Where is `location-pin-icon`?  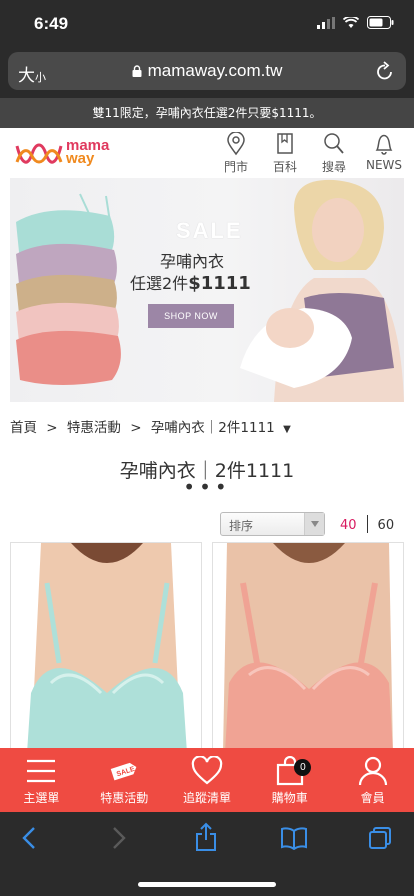 location-pin-icon is located at coordinates (236, 144).